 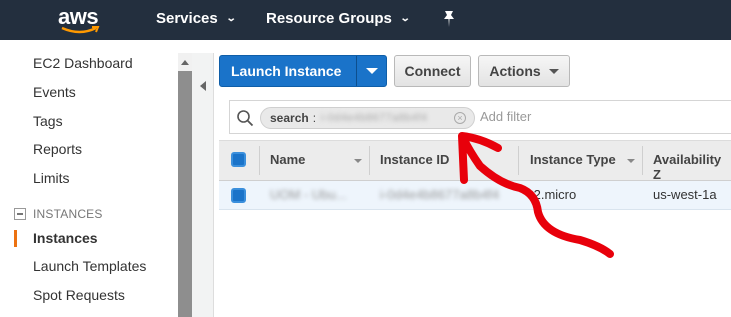 What do you see at coordinates (414, 159) in the screenshot?
I see `column-header-instance-id: Instance ID` at bounding box center [414, 159].